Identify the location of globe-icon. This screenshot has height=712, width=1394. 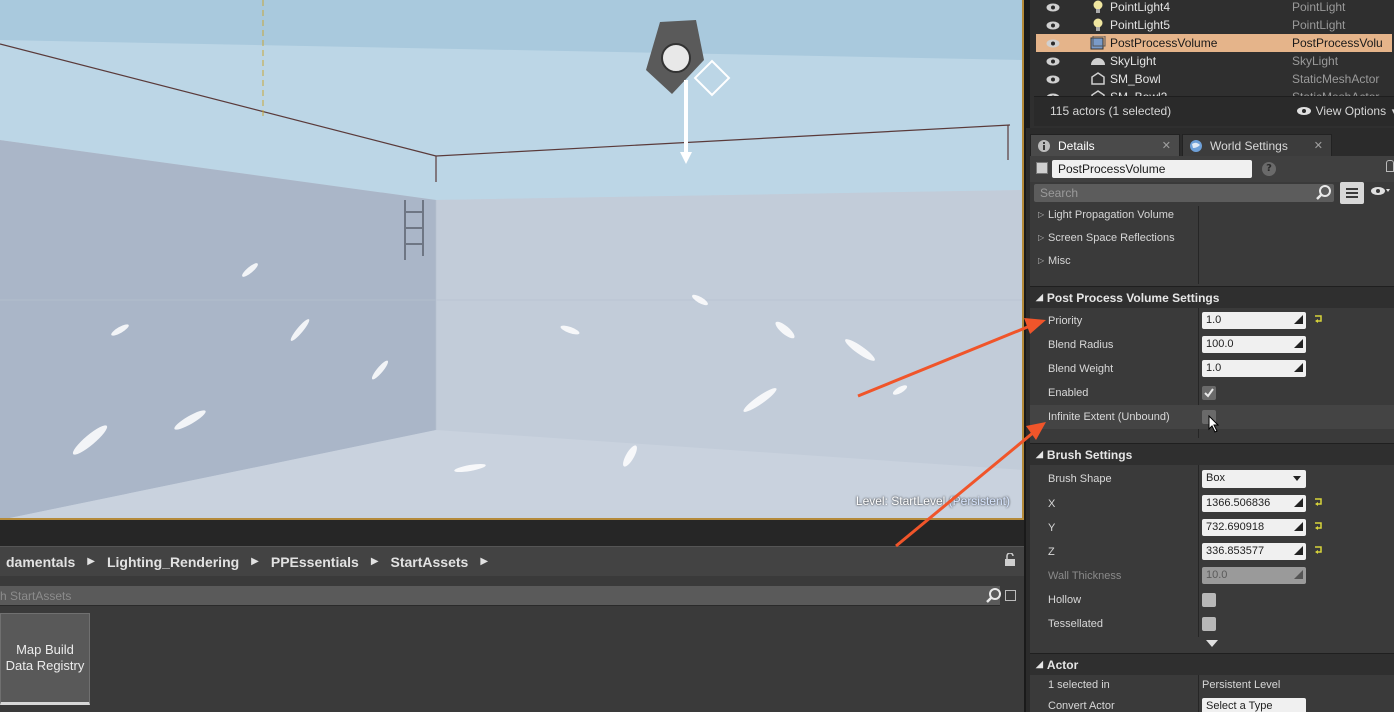
(1196, 145).